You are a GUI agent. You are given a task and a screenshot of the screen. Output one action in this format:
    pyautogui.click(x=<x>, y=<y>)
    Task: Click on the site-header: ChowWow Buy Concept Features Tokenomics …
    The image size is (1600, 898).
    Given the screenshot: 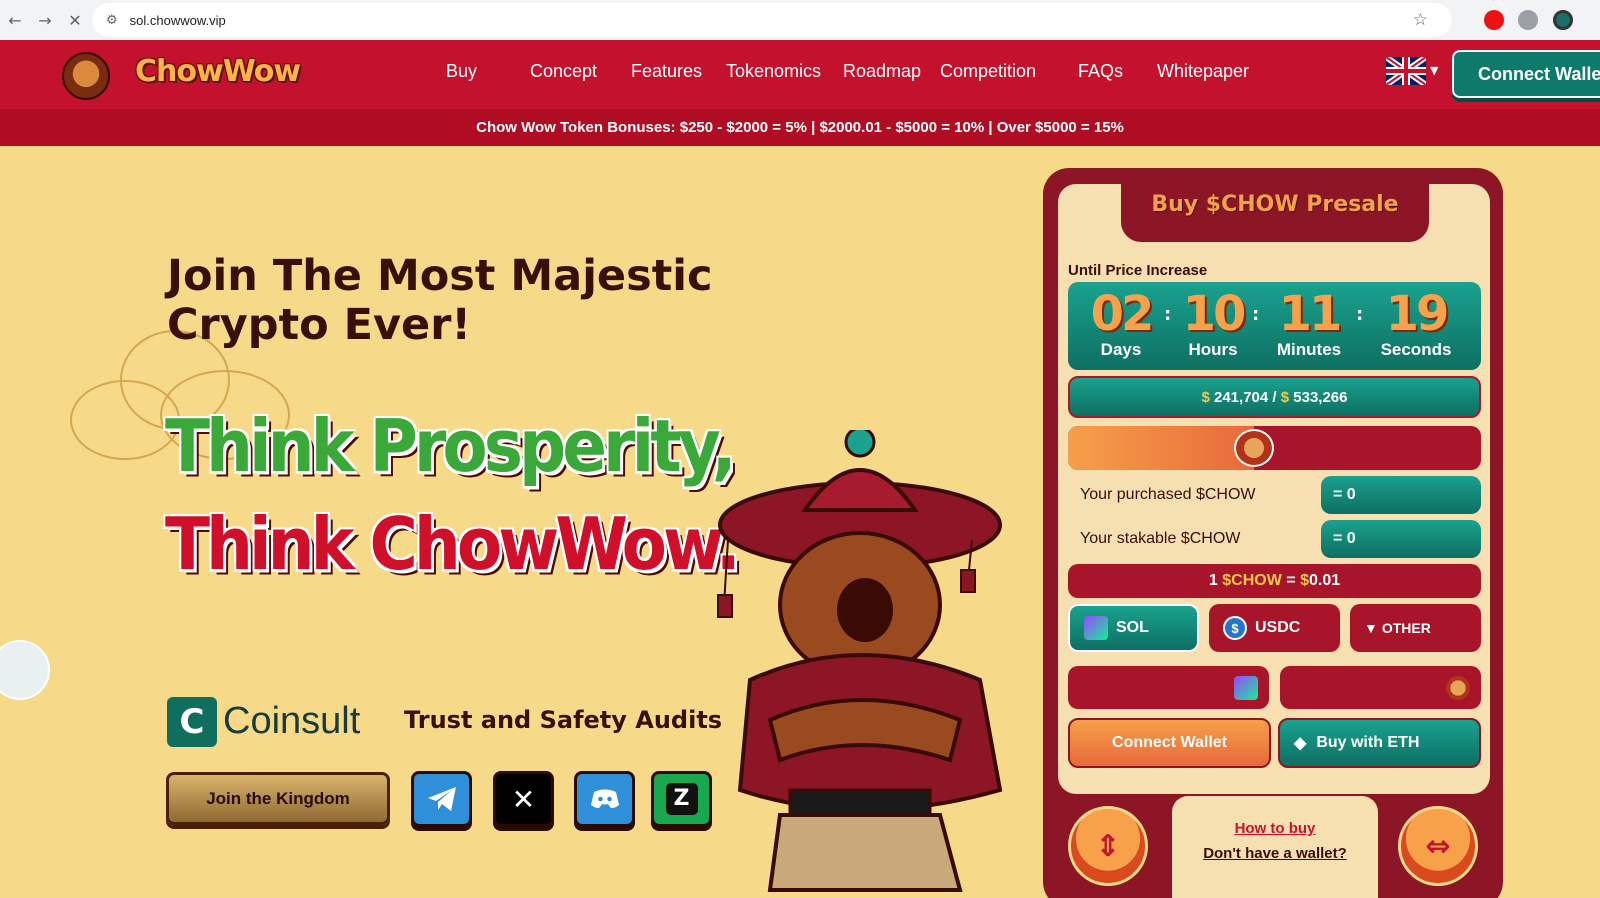 What is the action you would take?
    pyautogui.click(x=800, y=74)
    